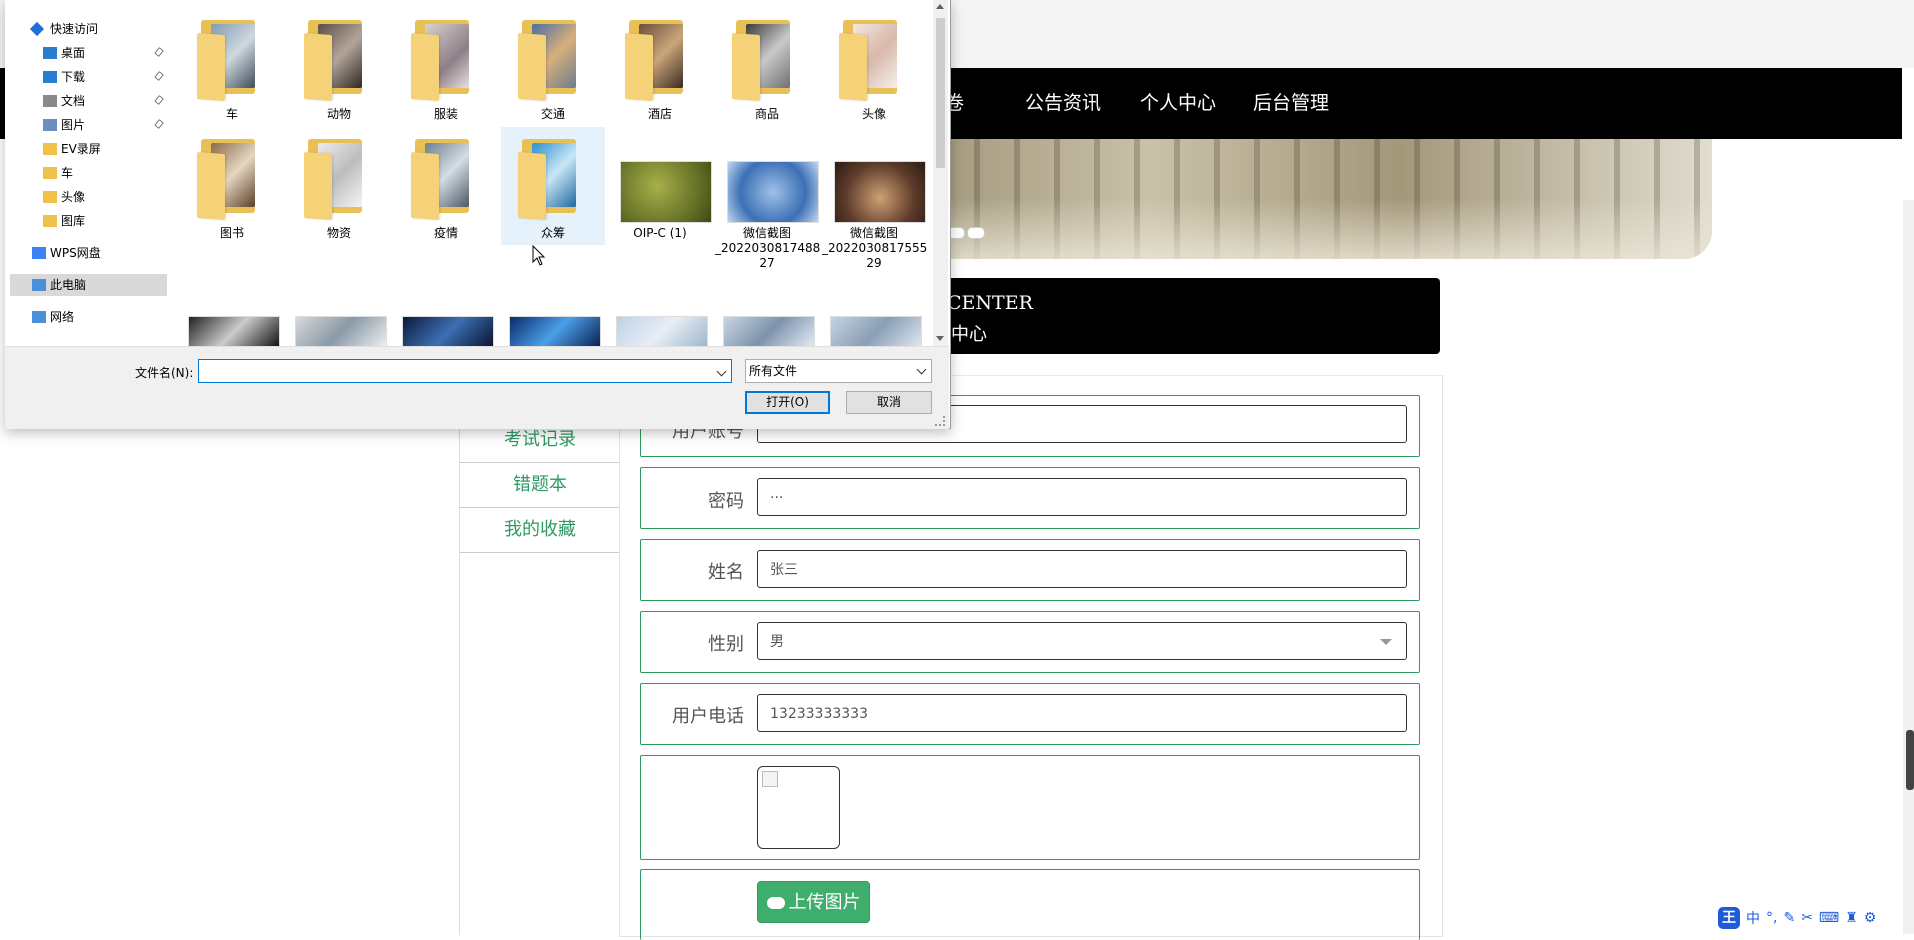 The height and width of the screenshot is (940, 1914). I want to click on file-item-folder: 商品, so click(767, 67).